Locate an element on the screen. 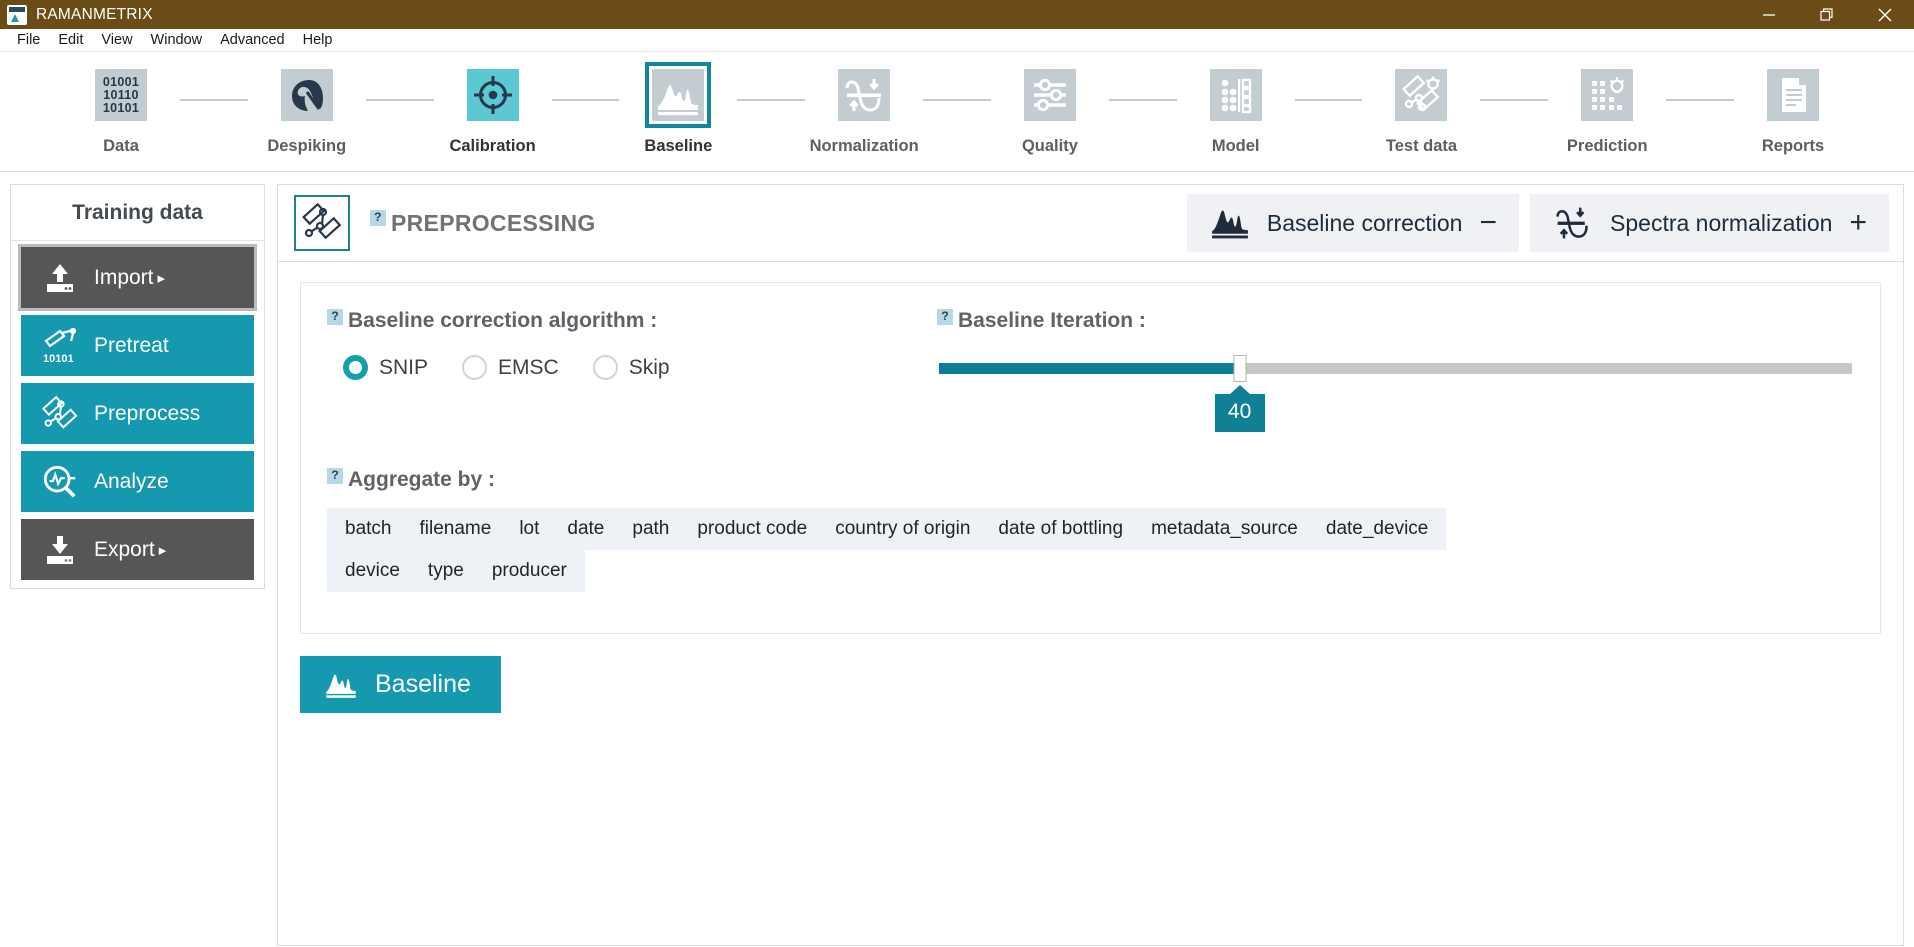 This screenshot has width=1914, height=947. workflow-step-reports-label: Reports is located at coordinates (1793, 146).